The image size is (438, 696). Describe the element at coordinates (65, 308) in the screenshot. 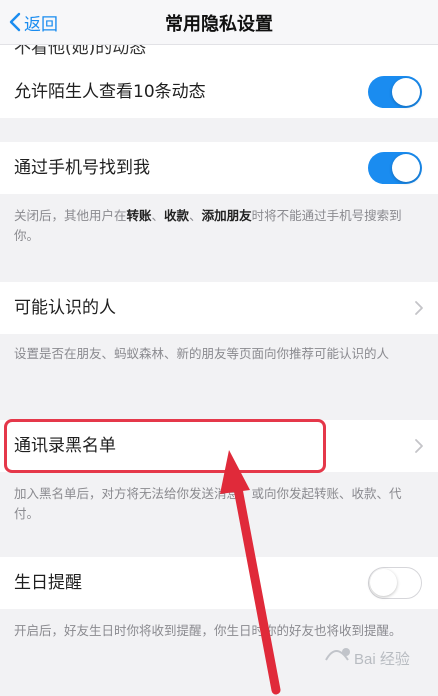

I see `row-maybe-know-label: 可能认识的人` at that location.